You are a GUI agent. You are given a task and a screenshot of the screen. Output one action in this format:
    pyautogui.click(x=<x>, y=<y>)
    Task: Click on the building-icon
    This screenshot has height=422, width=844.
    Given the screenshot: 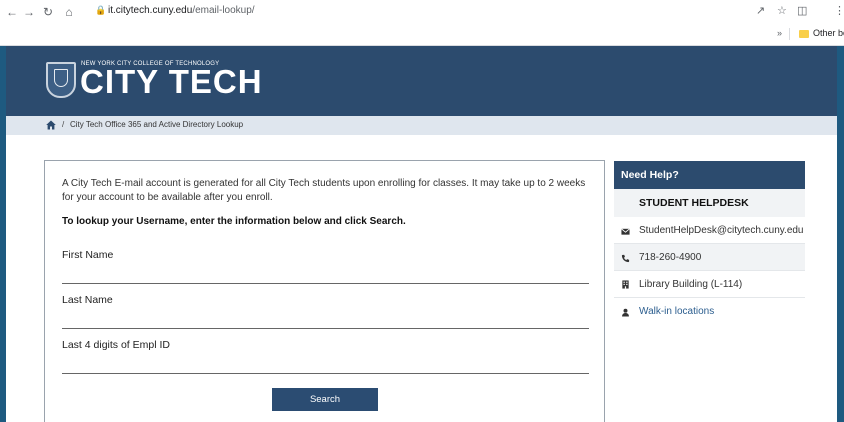 What is the action you would take?
    pyautogui.click(x=625, y=284)
    